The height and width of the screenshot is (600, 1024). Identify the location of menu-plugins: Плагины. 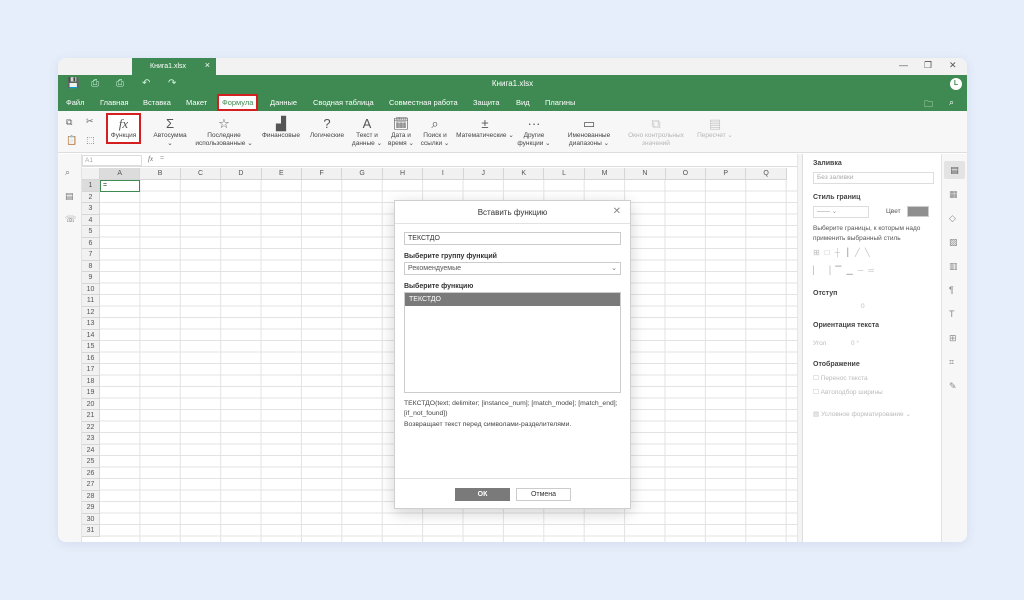
(560, 102).